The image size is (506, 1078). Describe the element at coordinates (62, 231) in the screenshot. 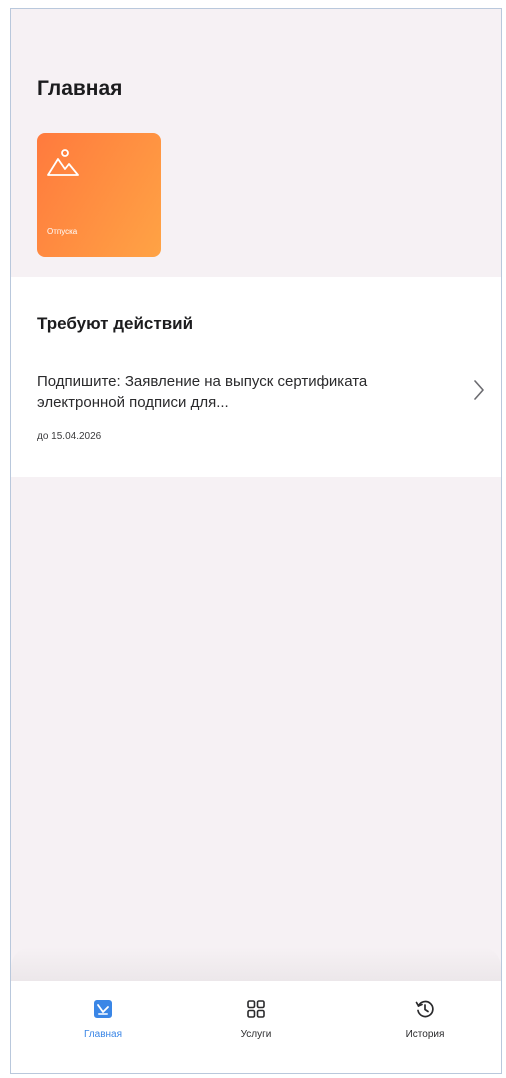

I see `tile-label: Отпуска` at that location.